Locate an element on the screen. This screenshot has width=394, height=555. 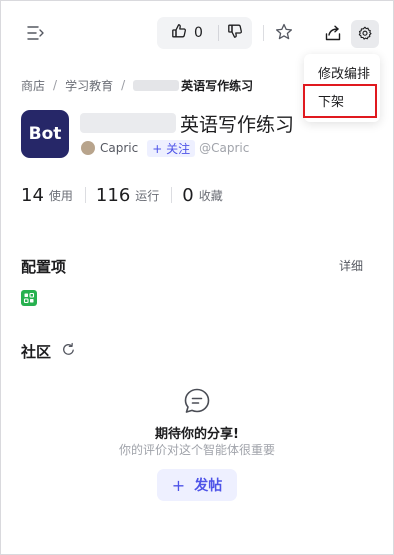
post-button-label: 发帖 is located at coordinates (208, 486).